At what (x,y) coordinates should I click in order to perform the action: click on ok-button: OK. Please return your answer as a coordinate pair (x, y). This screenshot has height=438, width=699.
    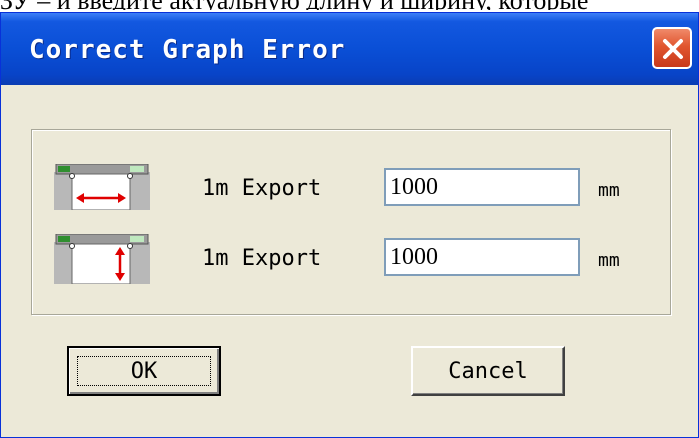
    Looking at the image, I should click on (144, 371).